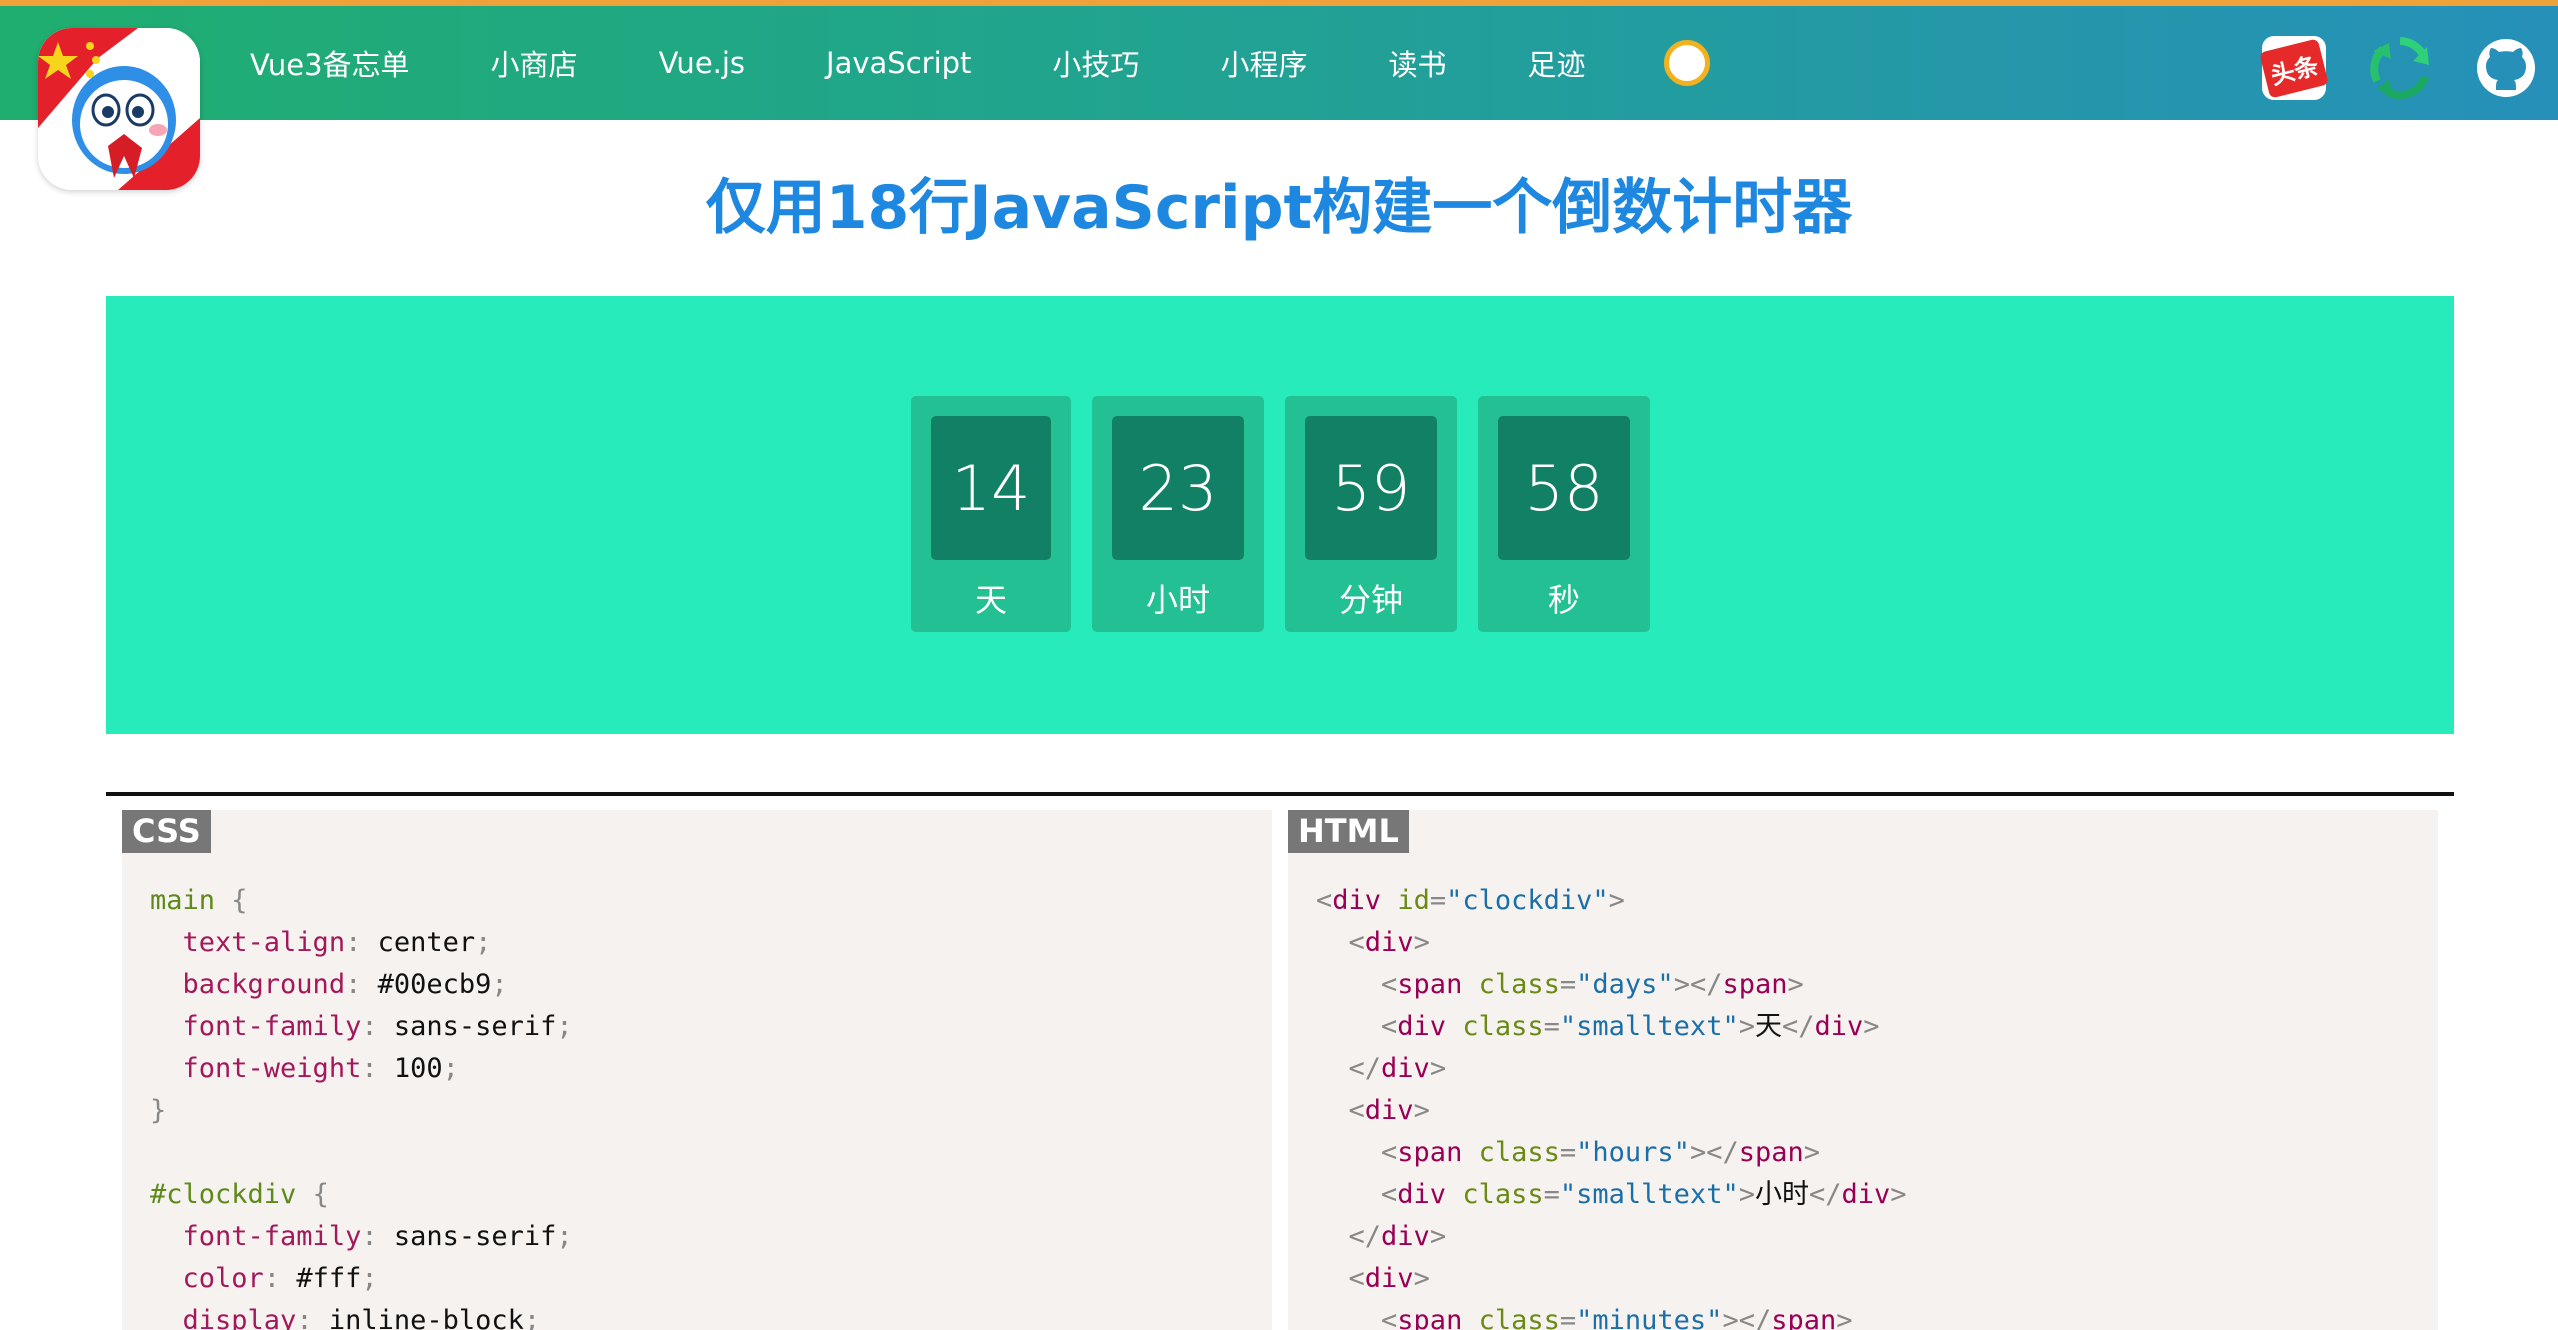  What do you see at coordinates (2506, 68) in the screenshot?
I see `github-link` at bounding box center [2506, 68].